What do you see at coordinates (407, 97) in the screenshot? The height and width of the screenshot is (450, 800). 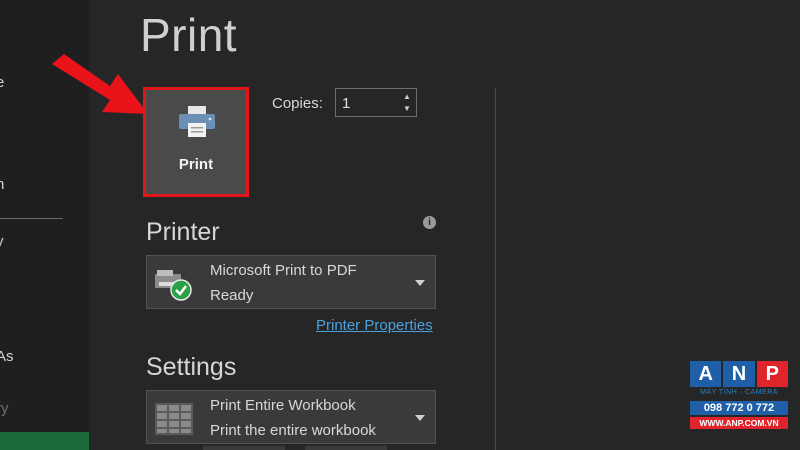 I see `copies-increment-icon: ▲` at bounding box center [407, 97].